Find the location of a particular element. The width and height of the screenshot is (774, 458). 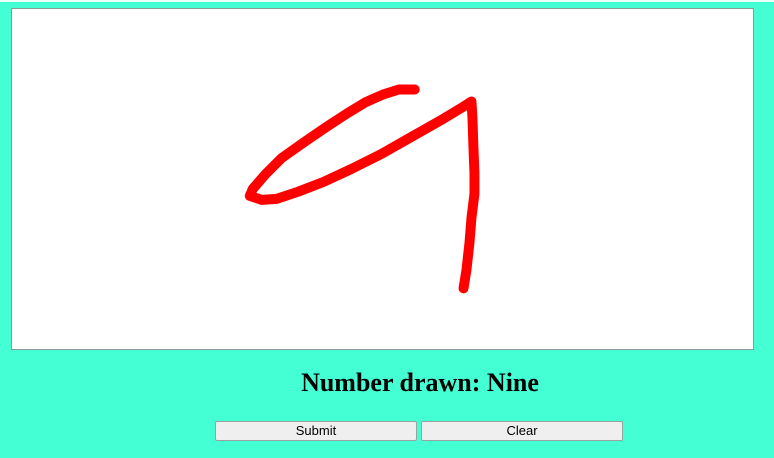

clear-button: Clear is located at coordinates (522, 431).